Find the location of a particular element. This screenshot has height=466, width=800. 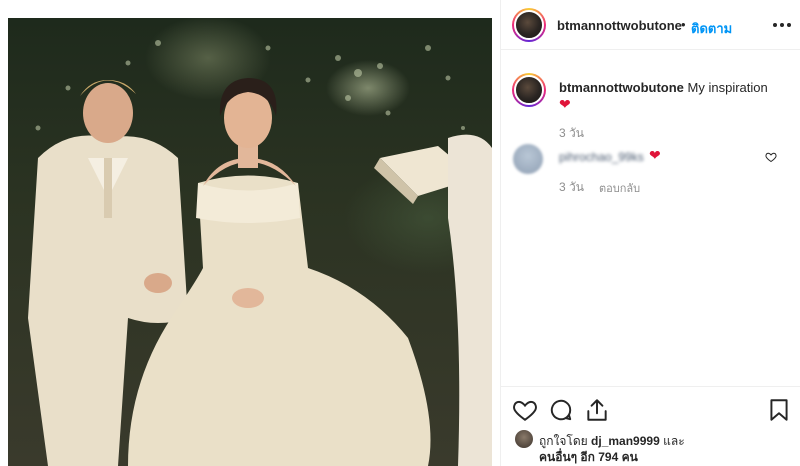

share-upload-icon is located at coordinates (597, 410).